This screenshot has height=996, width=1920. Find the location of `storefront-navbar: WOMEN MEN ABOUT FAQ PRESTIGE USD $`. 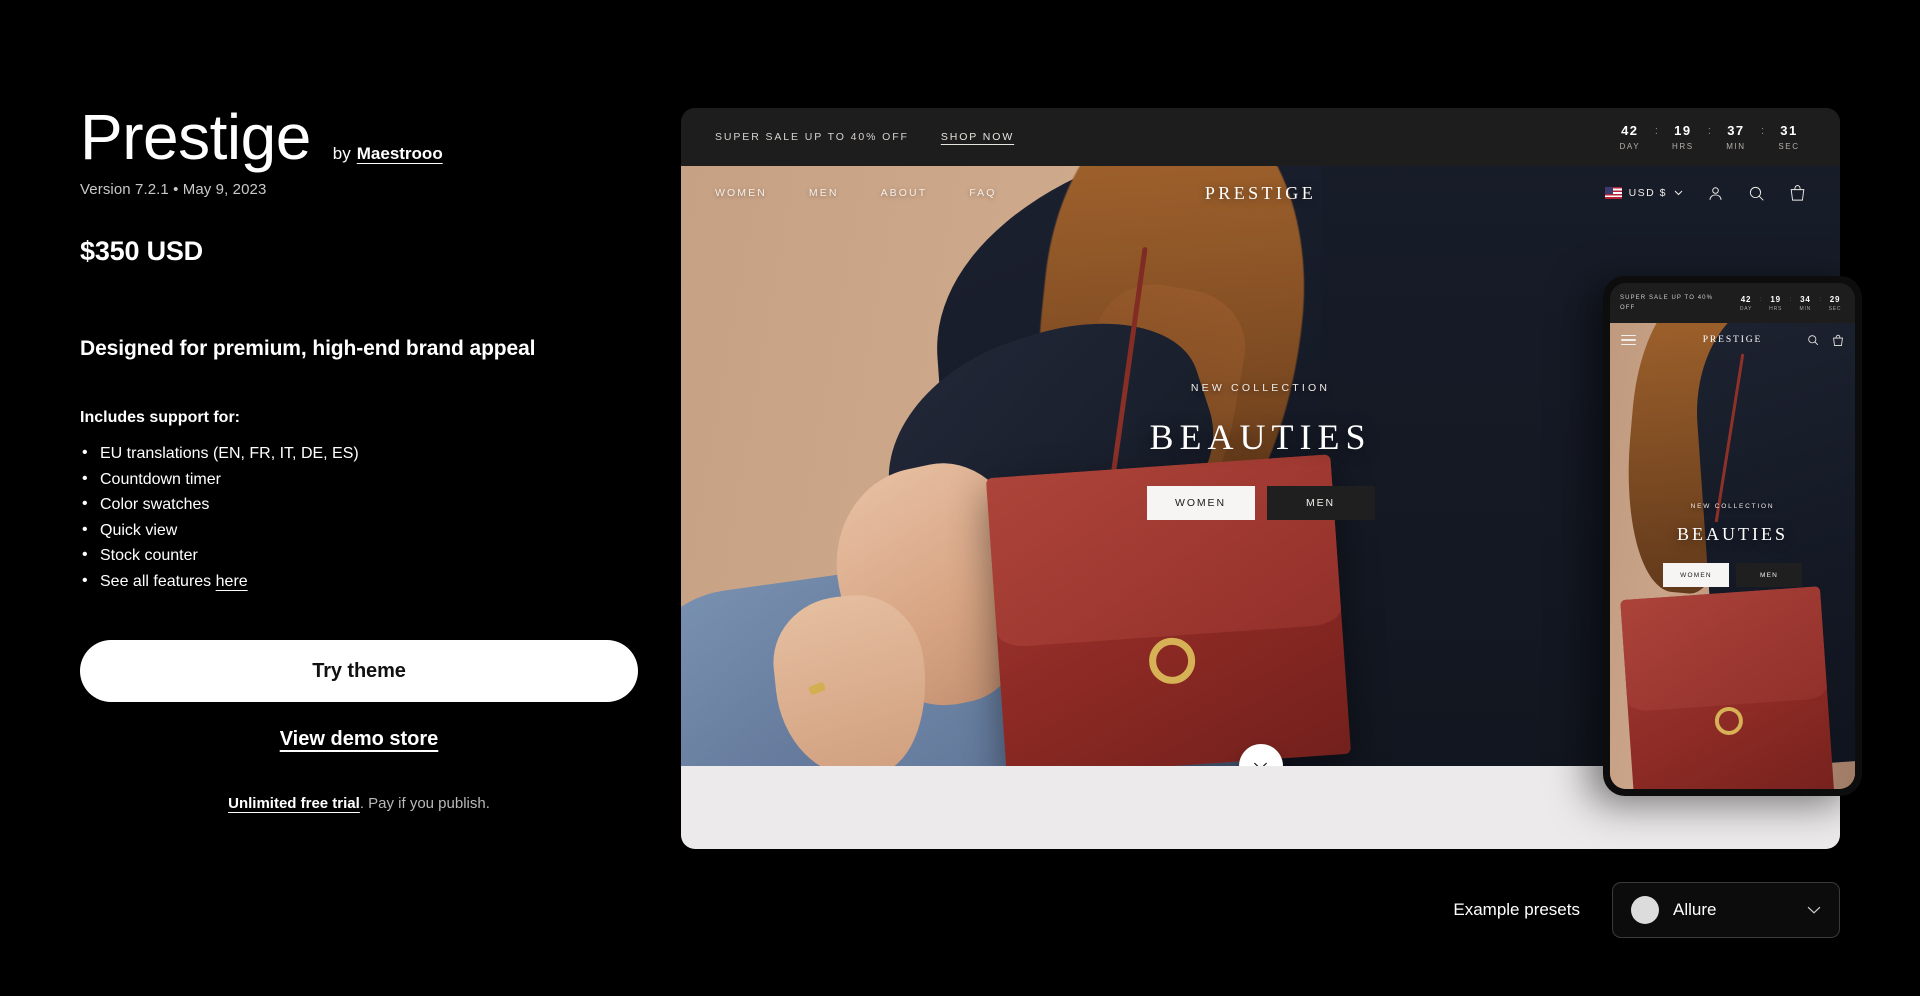

storefront-navbar: WOMEN MEN ABOUT FAQ PRESTIGE USD $ is located at coordinates (1260, 193).